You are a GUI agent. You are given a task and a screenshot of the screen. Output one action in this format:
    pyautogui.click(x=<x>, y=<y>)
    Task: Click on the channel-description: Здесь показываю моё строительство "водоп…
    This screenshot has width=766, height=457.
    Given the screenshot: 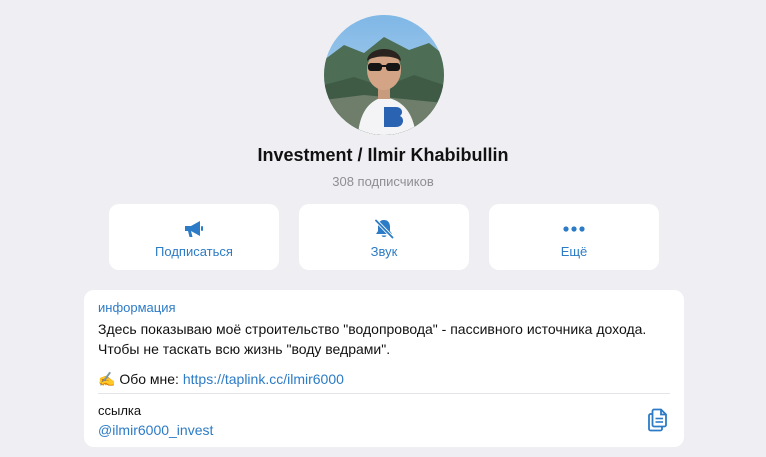 What is the action you would take?
    pyautogui.click(x=372, y=339)
    